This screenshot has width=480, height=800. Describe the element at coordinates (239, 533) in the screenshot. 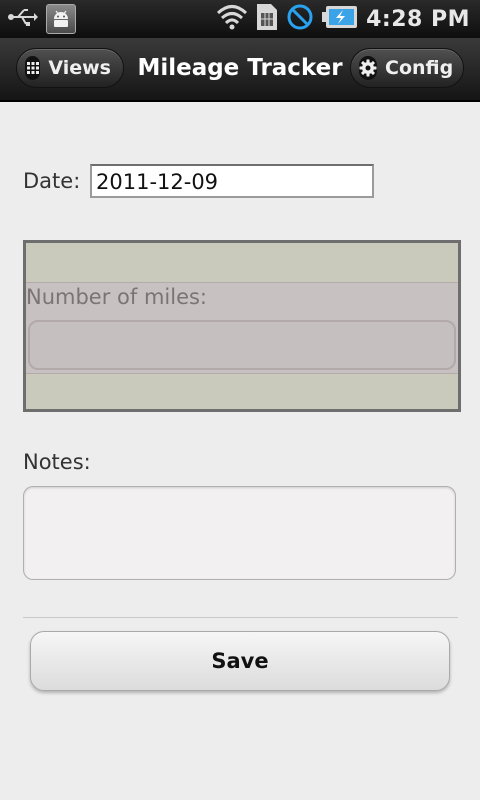

I see `notes-textarea` at that location.